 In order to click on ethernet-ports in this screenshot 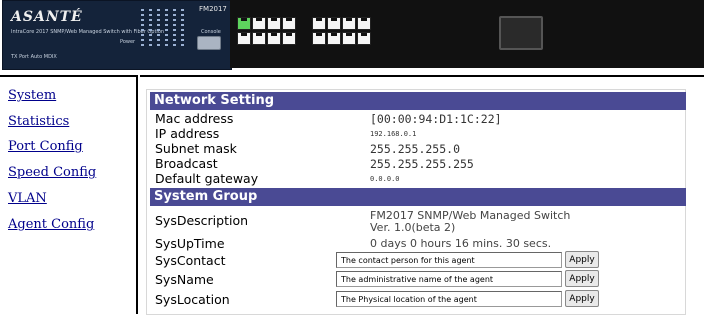, I will do `click(346, 34)`.